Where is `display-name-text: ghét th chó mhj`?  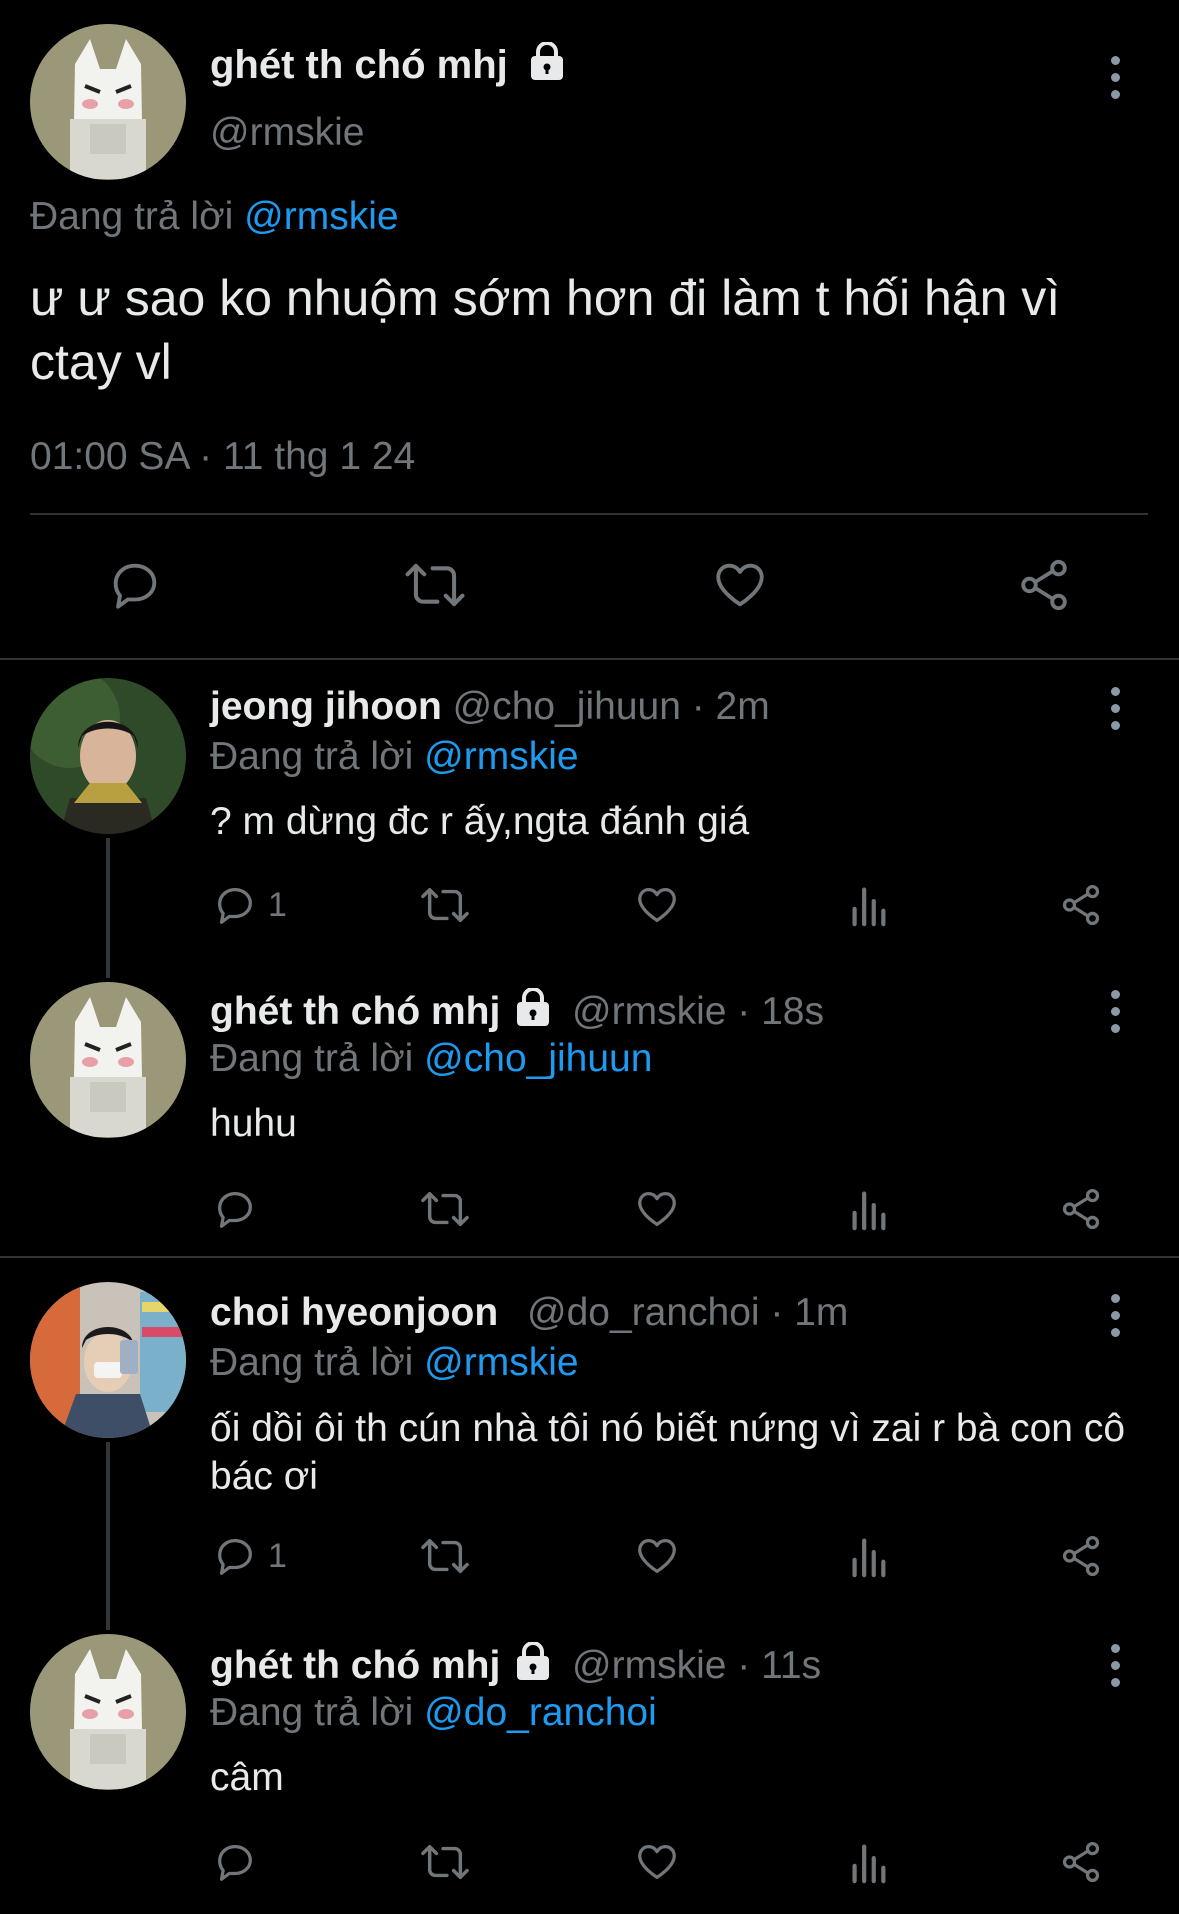 display-name-text: ghét th chó mhj is located at coordinates (359, 65).